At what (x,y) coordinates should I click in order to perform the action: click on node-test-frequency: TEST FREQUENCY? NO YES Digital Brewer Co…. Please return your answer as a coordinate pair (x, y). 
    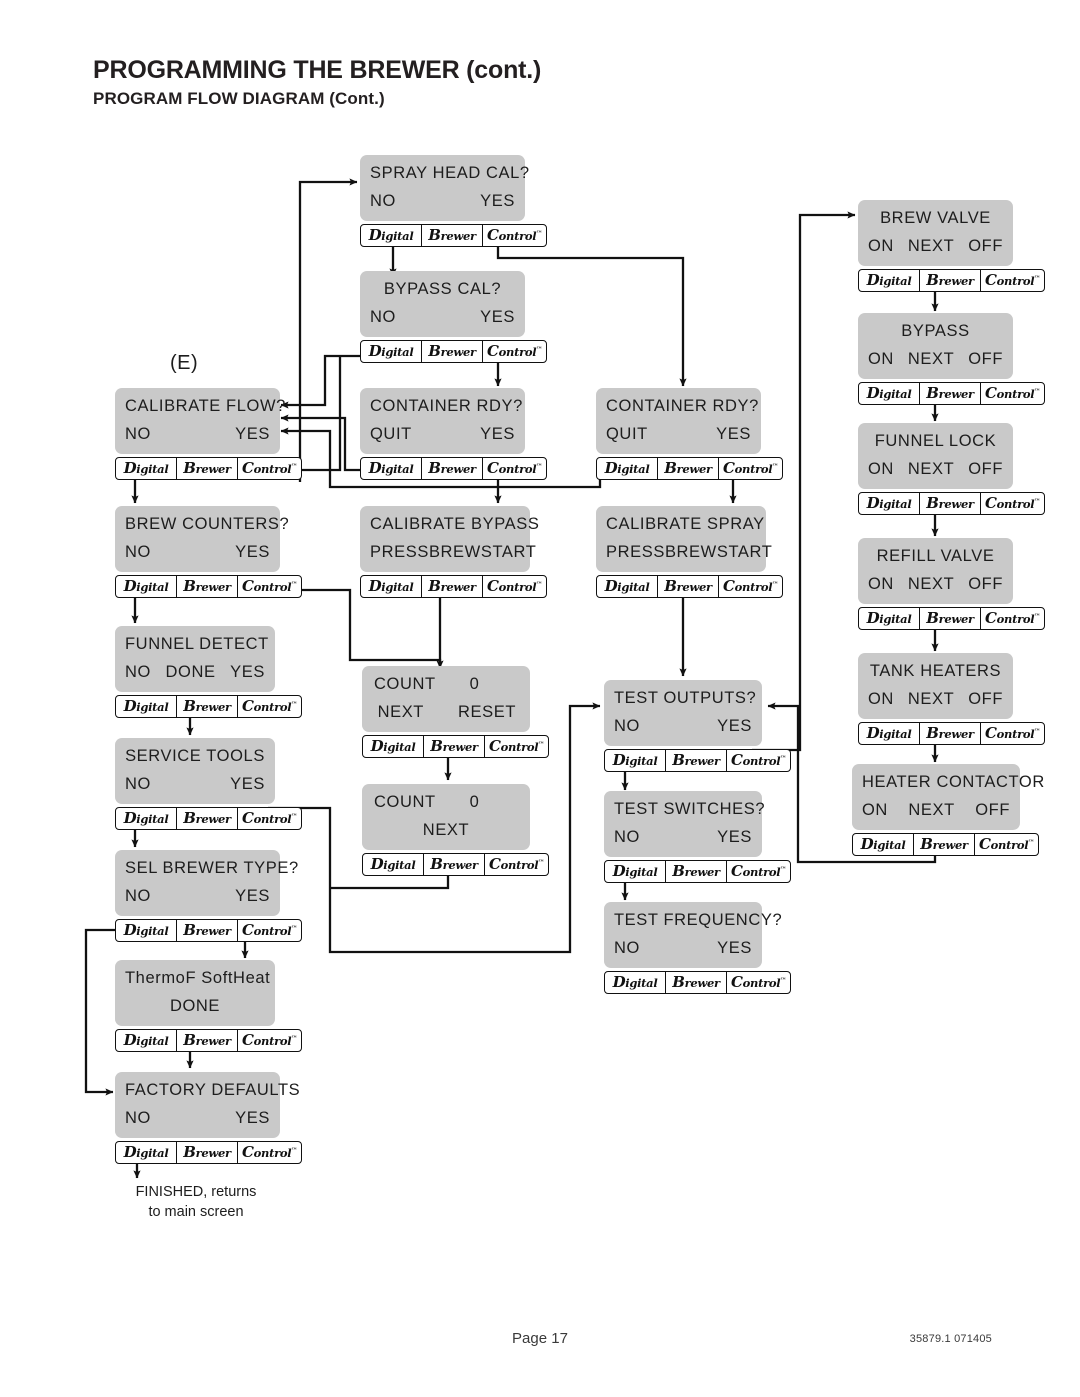
    Looking at the image, I should click on (697, 948).